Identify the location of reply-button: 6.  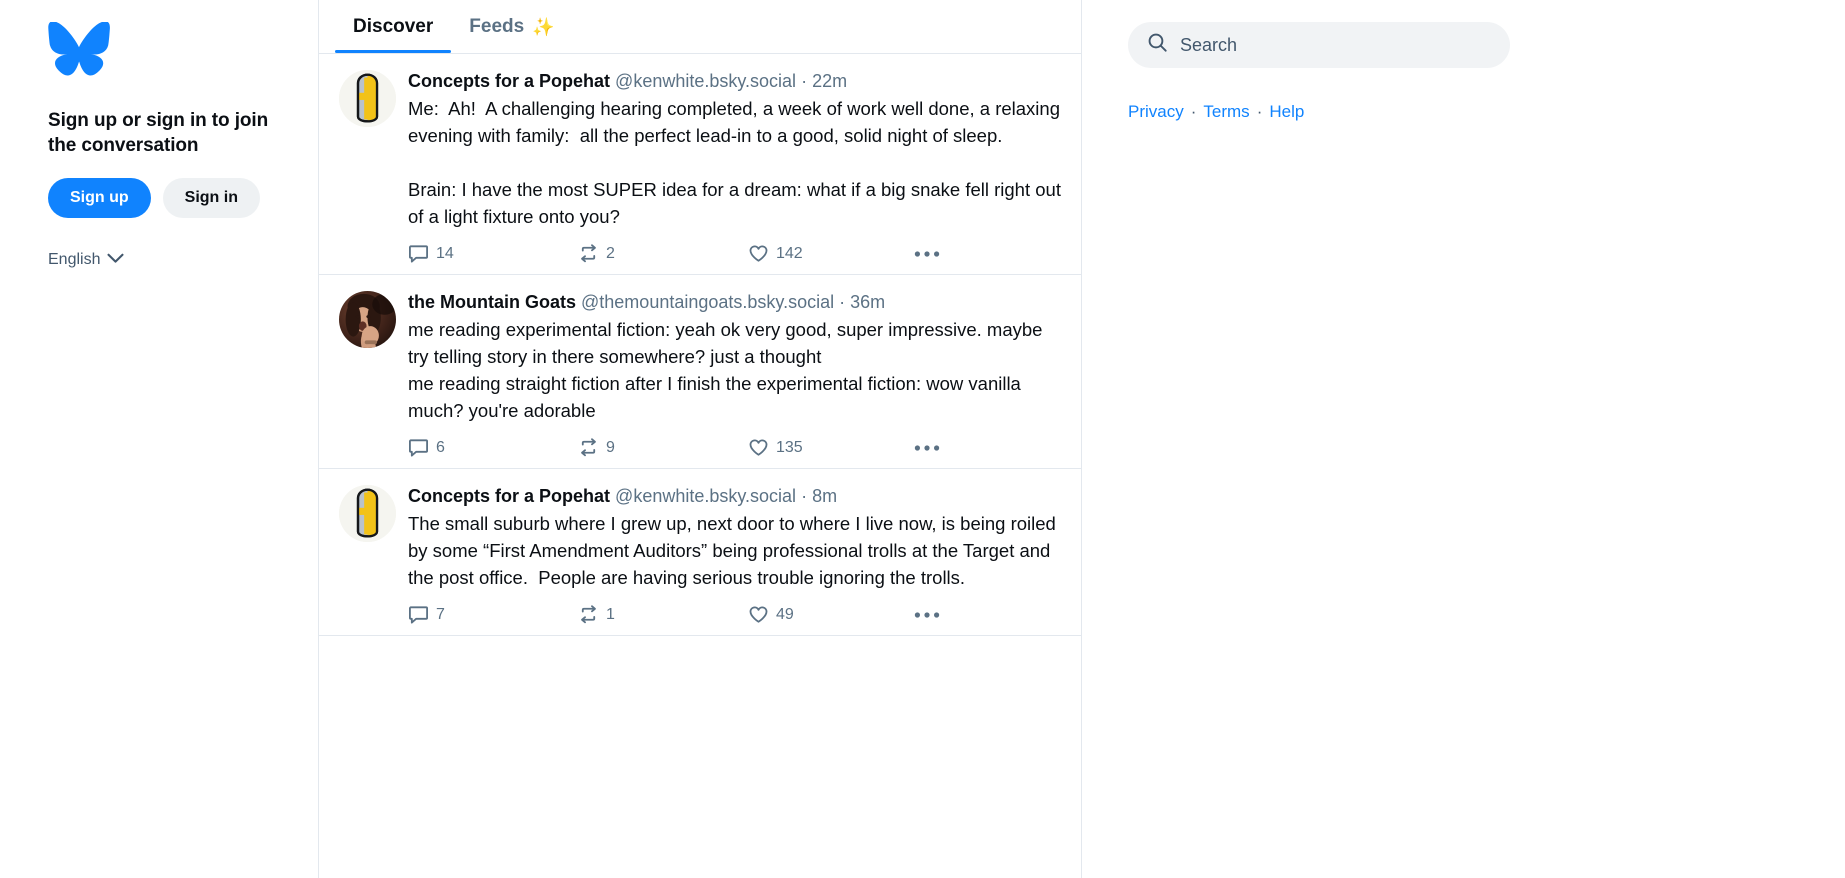
(493, 447).